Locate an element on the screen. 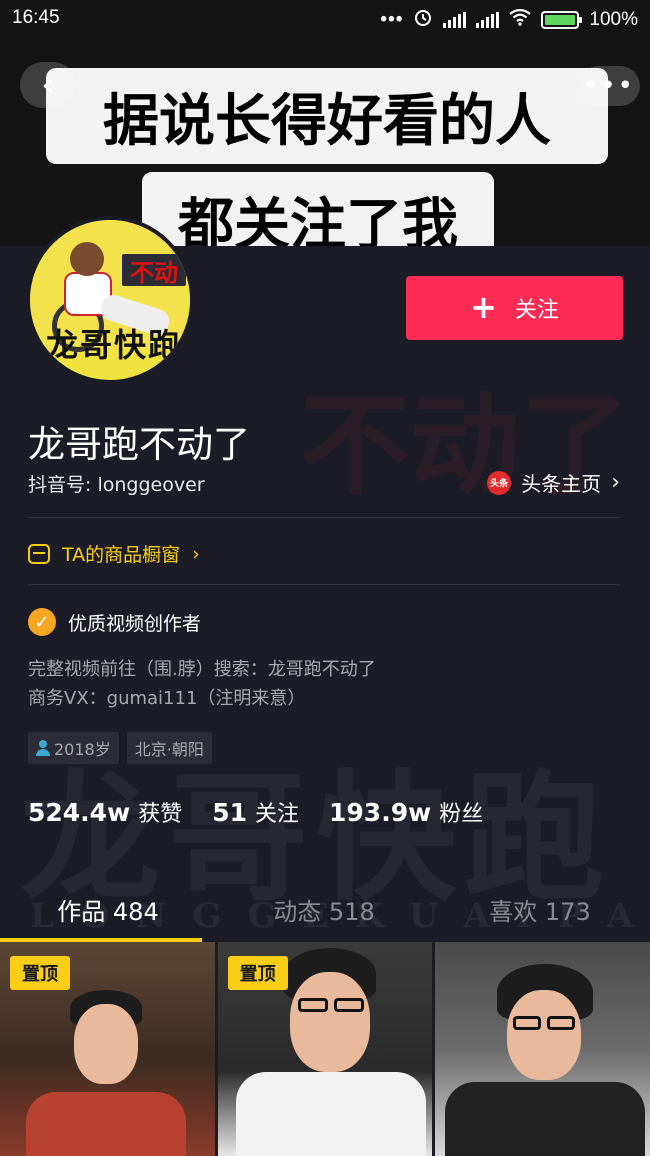 The image size is (650, 1156). avatar-brand-text: 龙哥快跑 is located at coordinates (113, 345).